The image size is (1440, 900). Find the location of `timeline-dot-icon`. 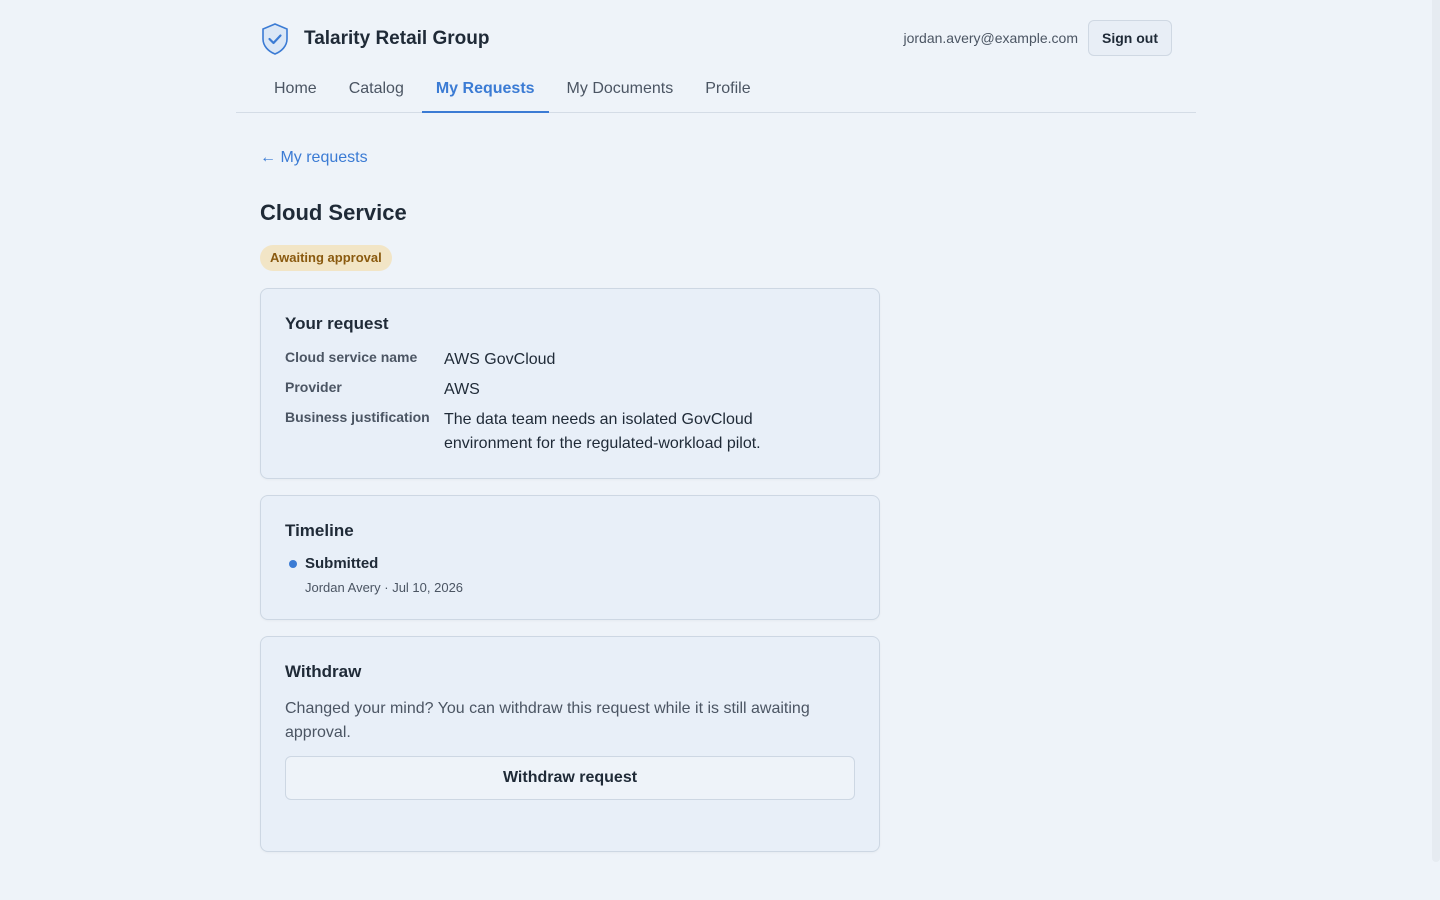

timeline-dot-icon is located at coordinates (293, 564).